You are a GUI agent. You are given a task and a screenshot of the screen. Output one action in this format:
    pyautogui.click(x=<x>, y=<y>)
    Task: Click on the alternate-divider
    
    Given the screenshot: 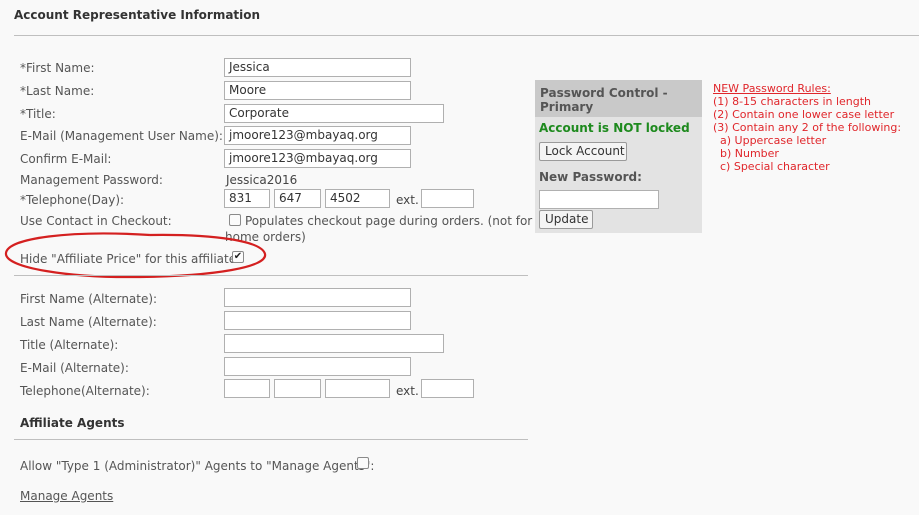 What is the action you would take?
    pyautogui.click(x=271, y=275)
    